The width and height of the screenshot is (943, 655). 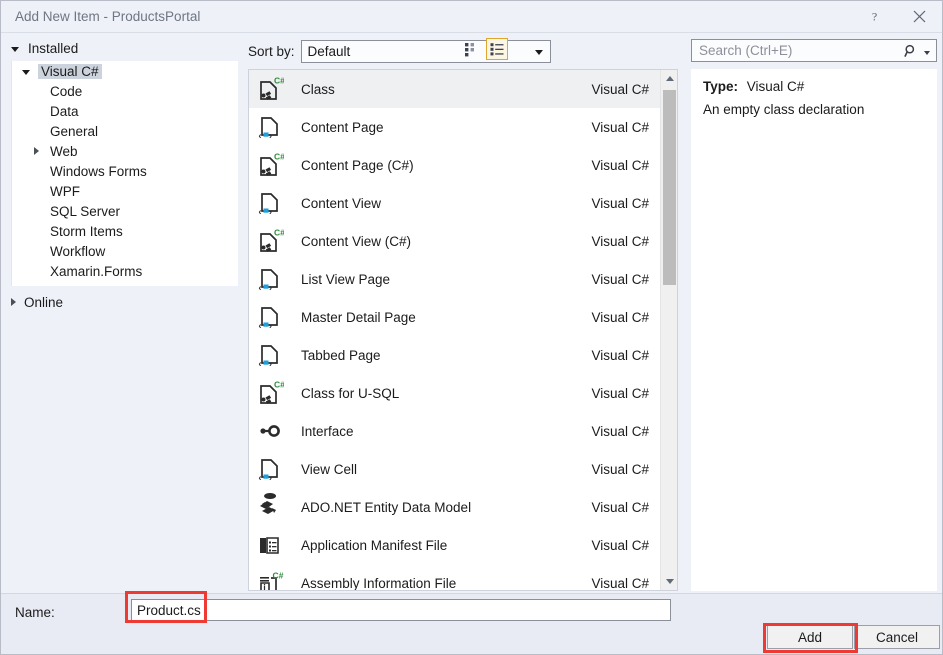 I want to click on template-list-item: C# Class for U-SQL Visual C#, so click(x=463, y=393).